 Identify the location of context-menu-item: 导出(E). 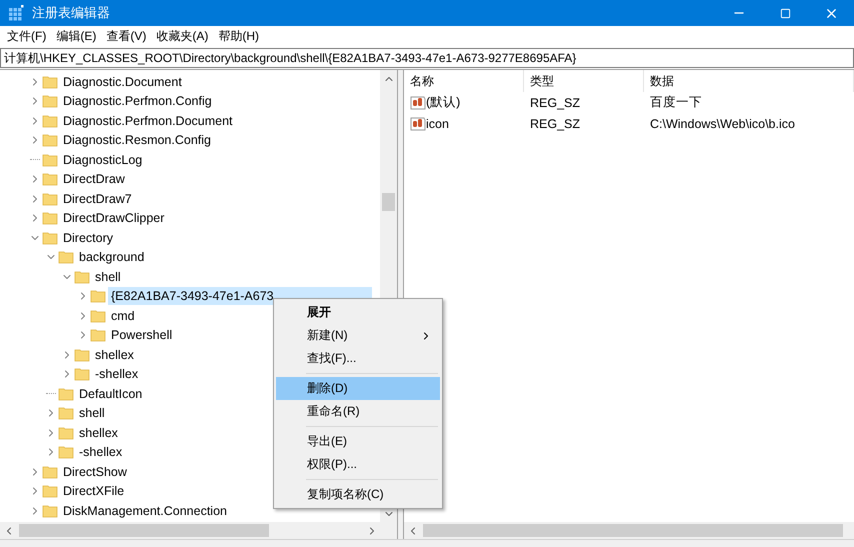
(358, 441).